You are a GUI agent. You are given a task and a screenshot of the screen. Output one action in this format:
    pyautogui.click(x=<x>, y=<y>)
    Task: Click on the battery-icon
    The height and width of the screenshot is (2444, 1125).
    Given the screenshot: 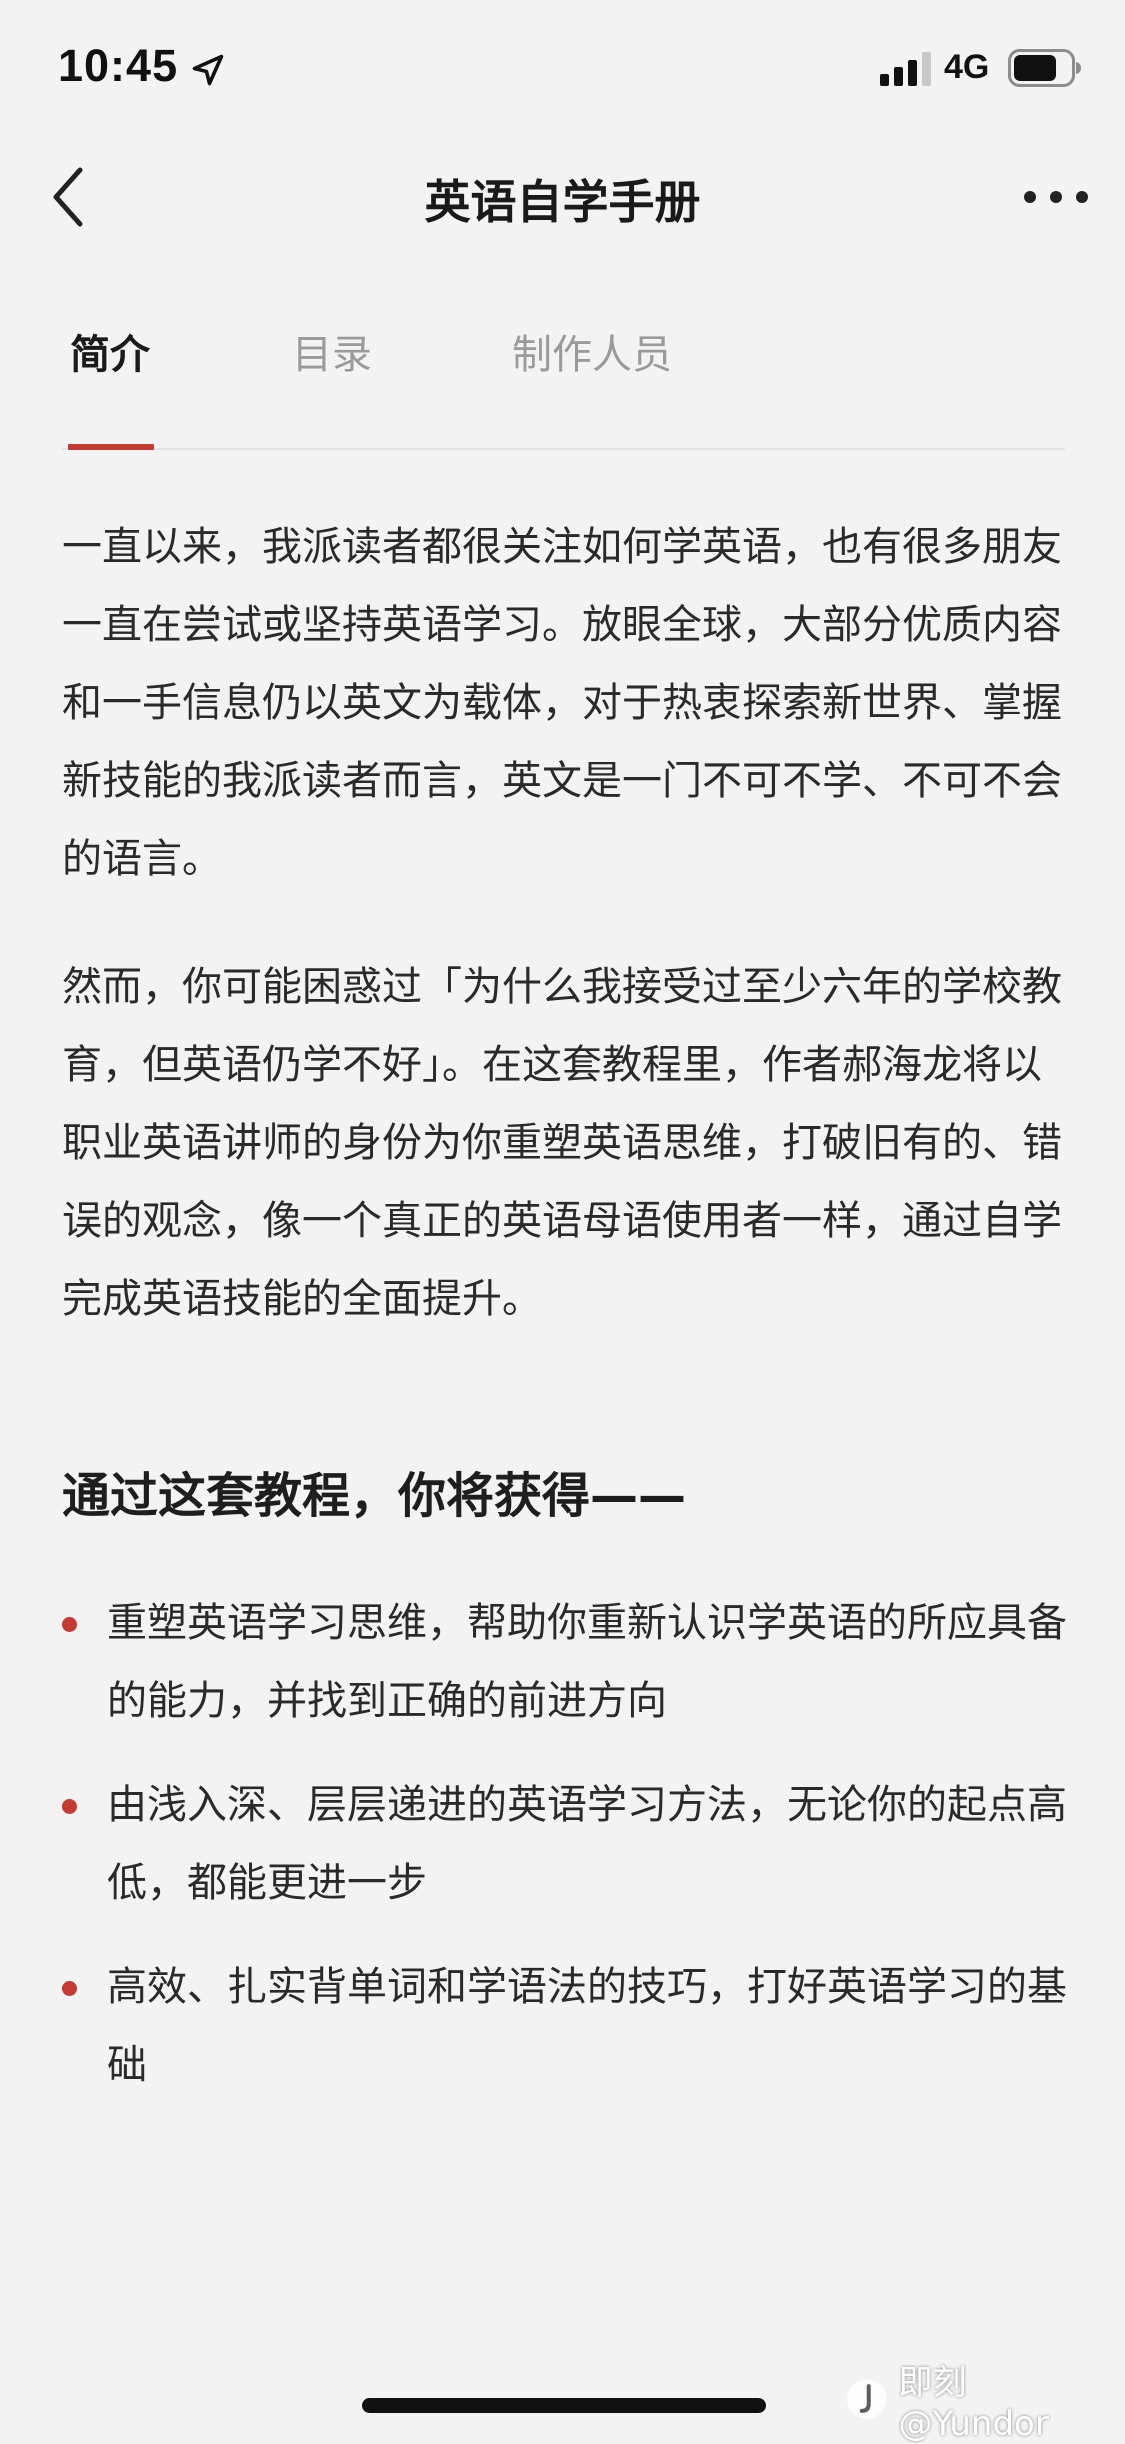 What is the action you would take?
    pyautogui.click(x=1045, y=68)
    